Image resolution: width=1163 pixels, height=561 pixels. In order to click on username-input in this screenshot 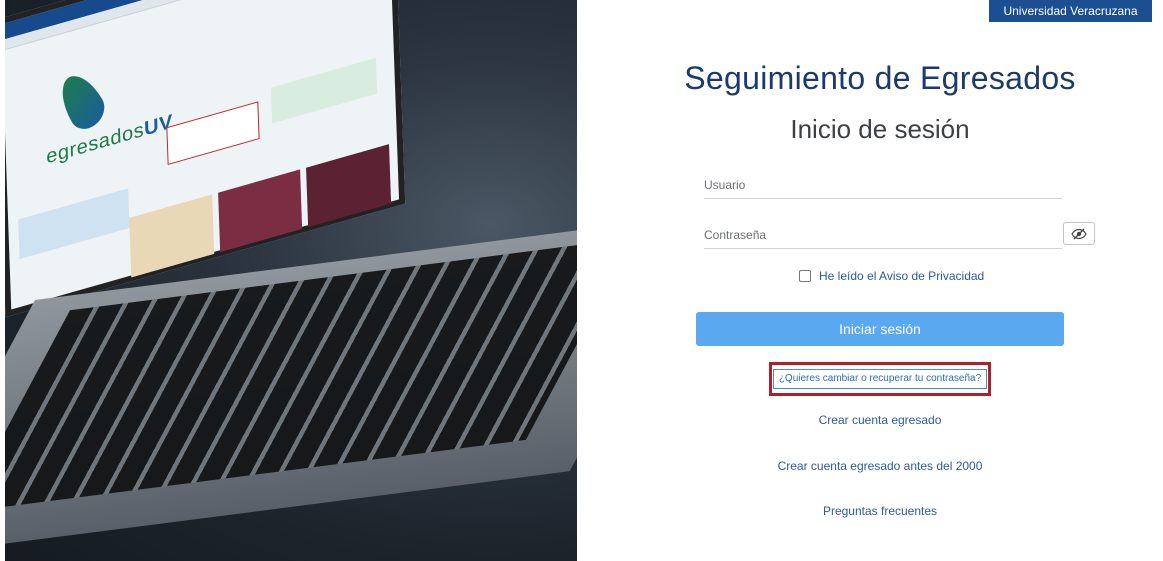, I will do `click(883, 185)`.